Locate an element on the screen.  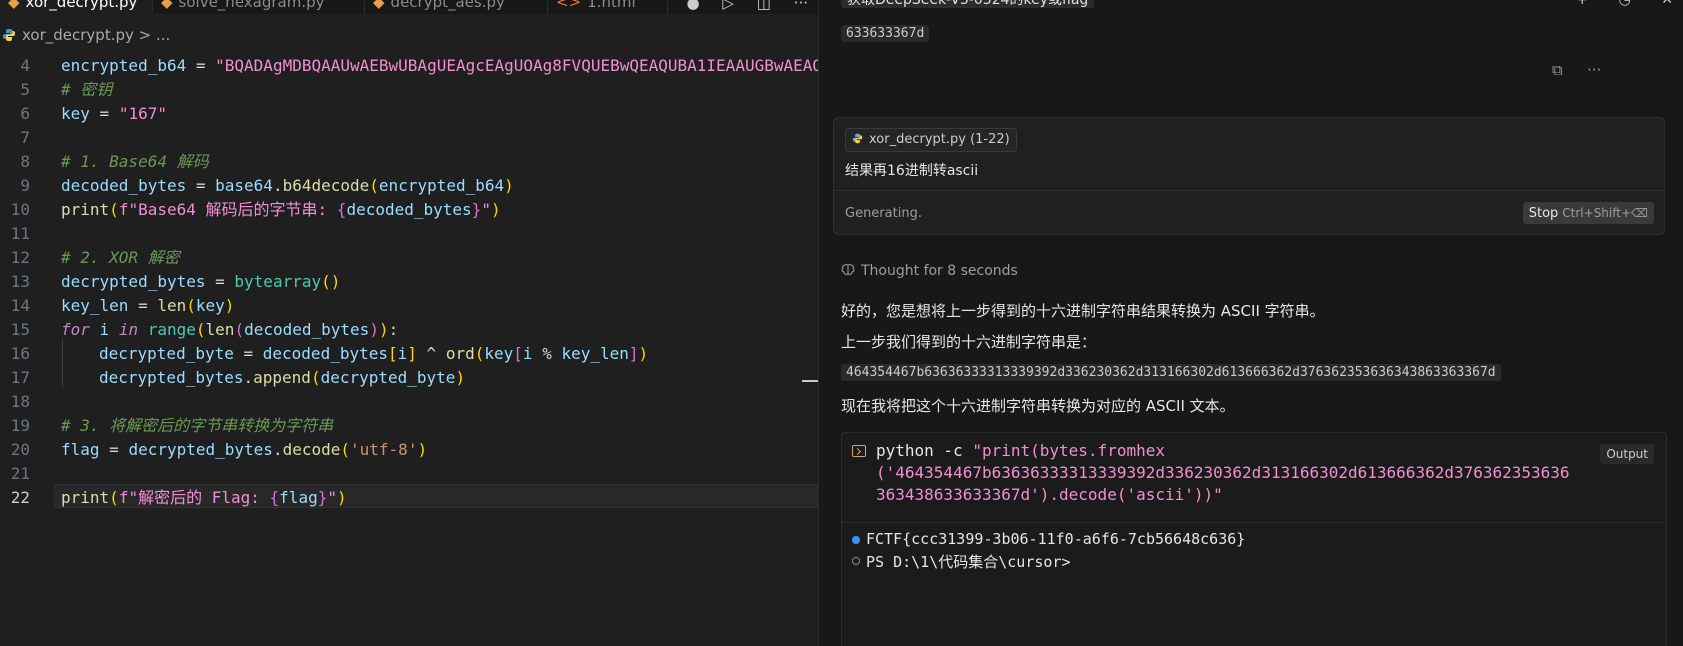
line-number: 11 is located at coordinates (20, 233).